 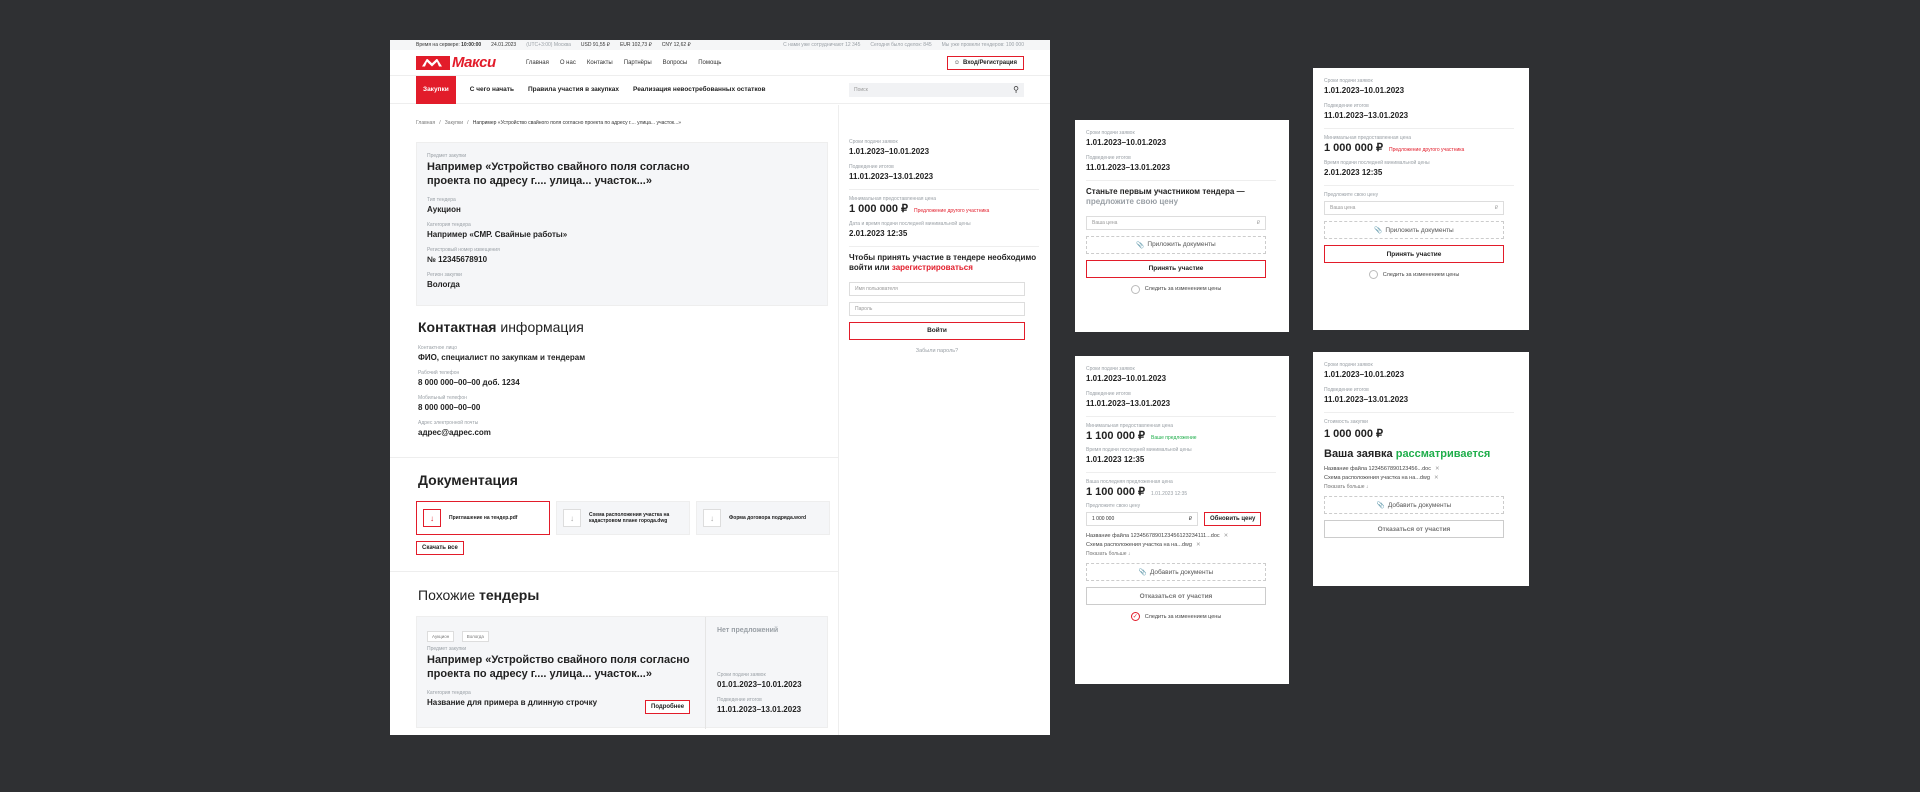 What do you see at coordinates (483, 518) in the screenshot?
I see `document-item: ↓ Приглашение на тендер.pdf` at bounding box center [483, 518].